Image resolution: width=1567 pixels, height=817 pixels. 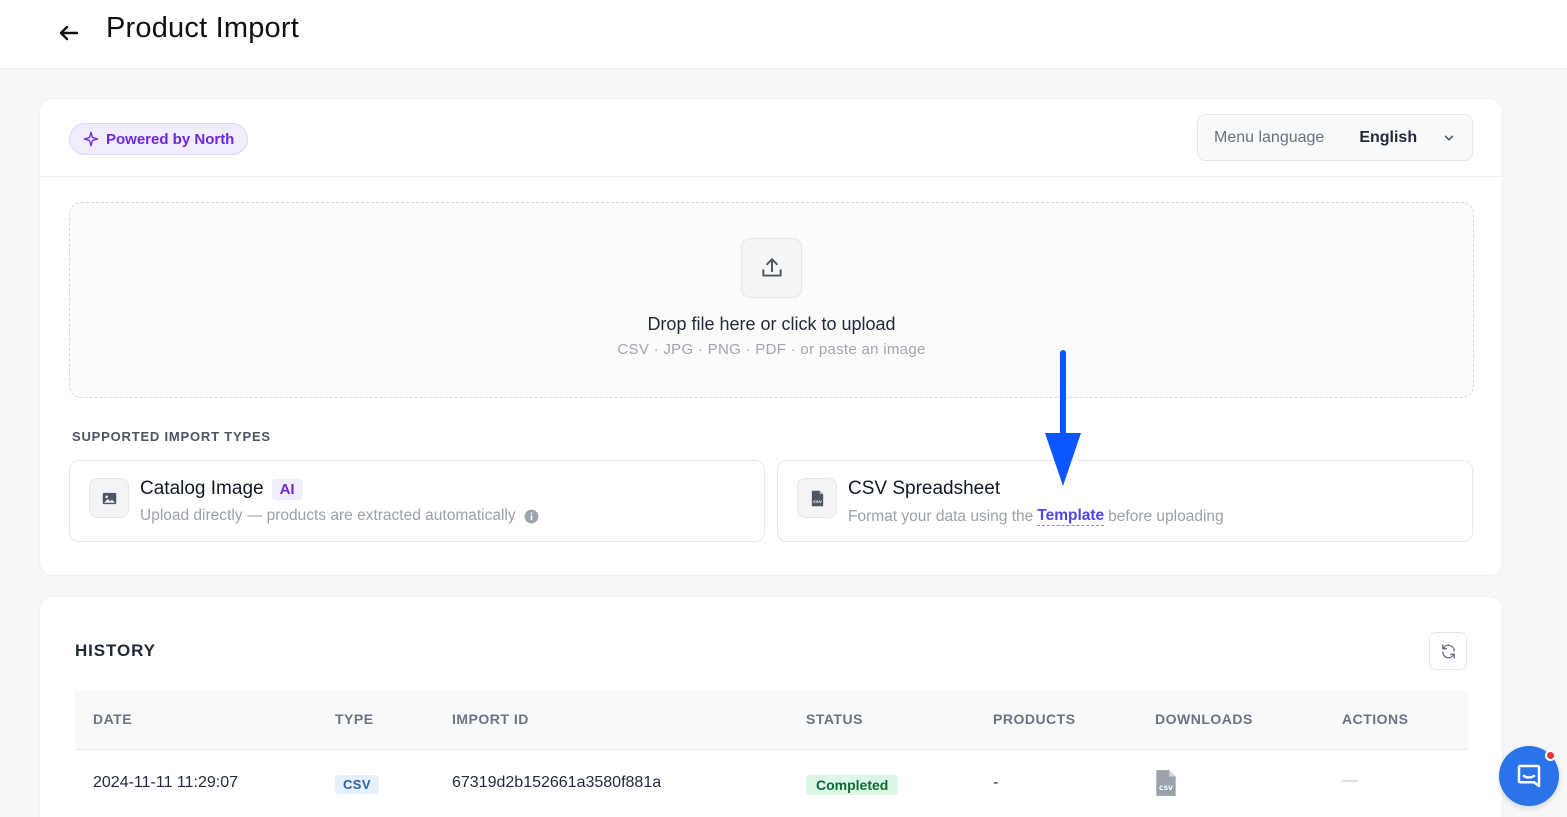 What do you see at coordinates (357, 784) in the screenshot?
I see `row-type-badge: CSV` at bounding box center [357, 784].